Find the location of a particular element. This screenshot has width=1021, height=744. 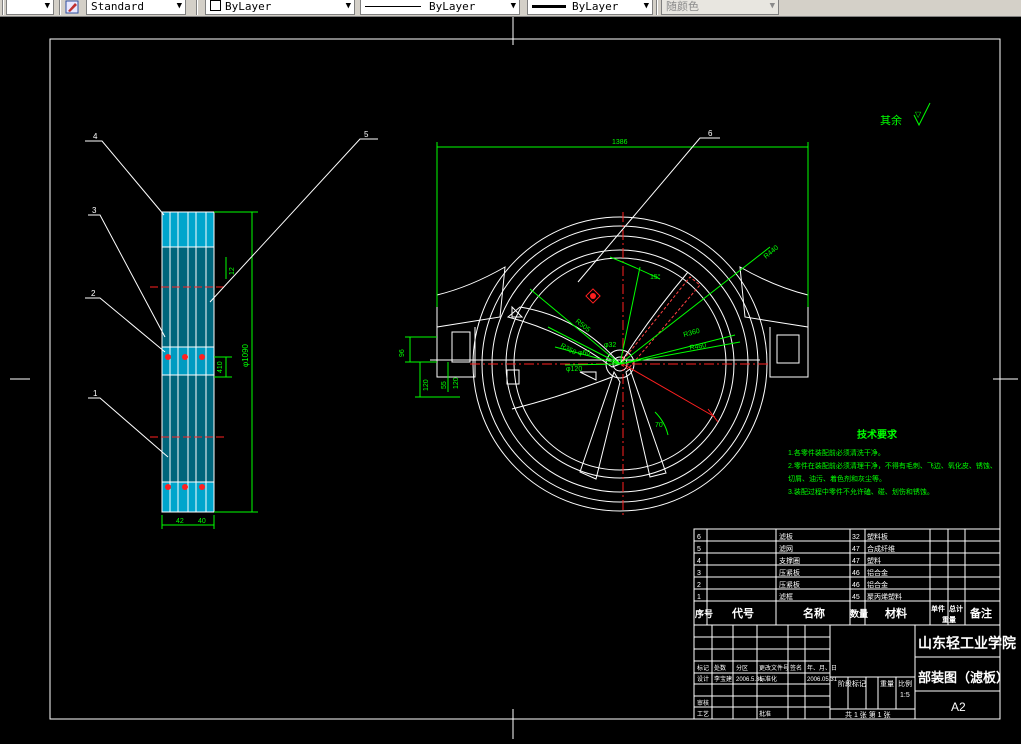

linetype-value: ByLayer is located at coordinates (452, 6).